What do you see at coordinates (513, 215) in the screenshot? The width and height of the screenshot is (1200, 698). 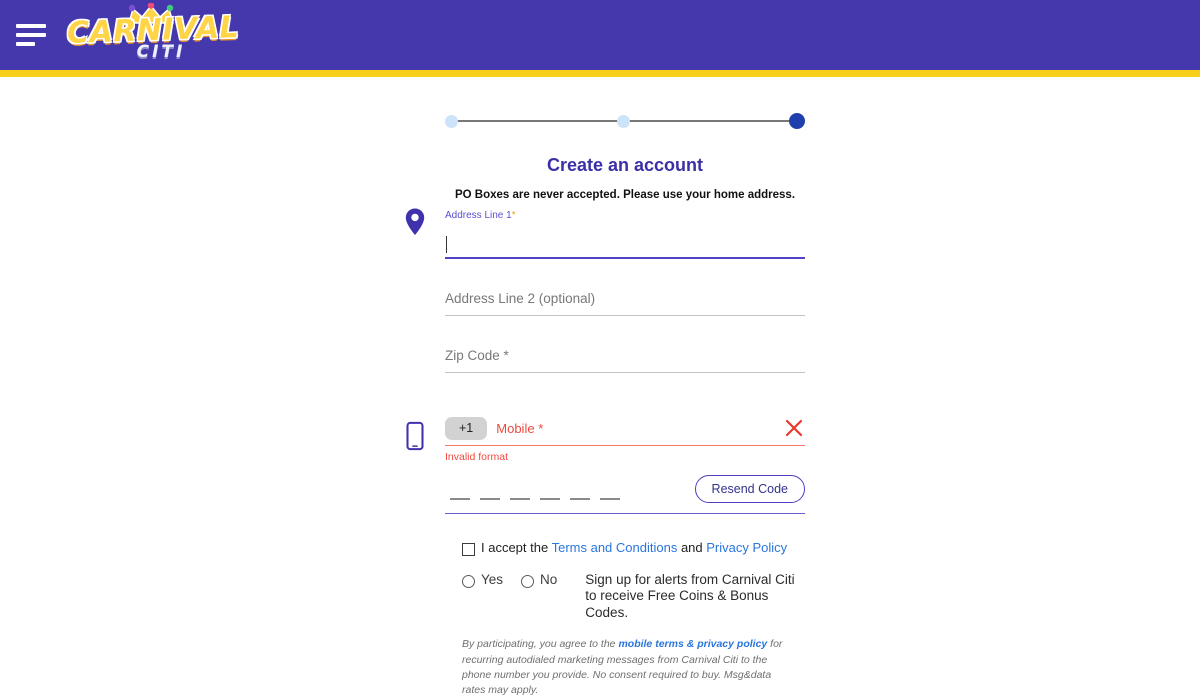 I see `required-asterisk: *` at bounding box center [513, 215].